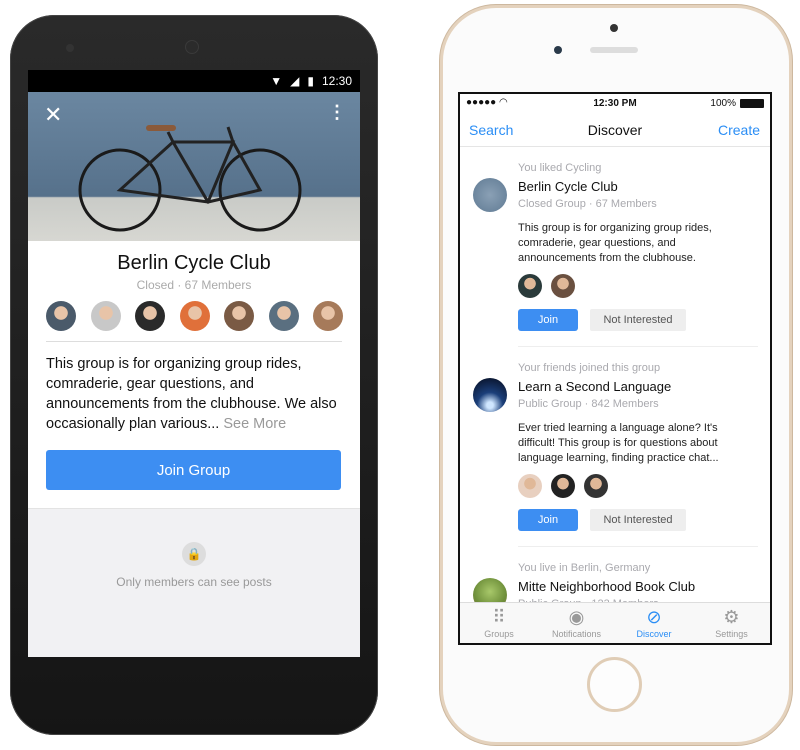 This screenshot has width=800, height=750. I want to click on tab-notifications: ◉ Notifications, so click(577, 623).